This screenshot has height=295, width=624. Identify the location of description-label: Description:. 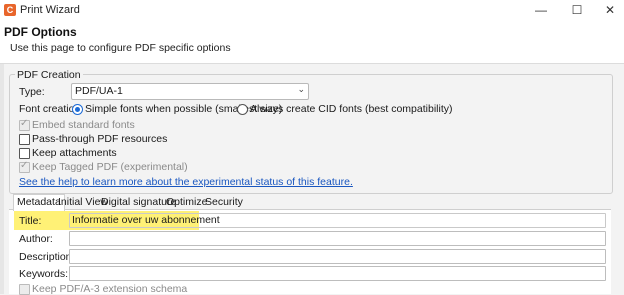
(47, 257).